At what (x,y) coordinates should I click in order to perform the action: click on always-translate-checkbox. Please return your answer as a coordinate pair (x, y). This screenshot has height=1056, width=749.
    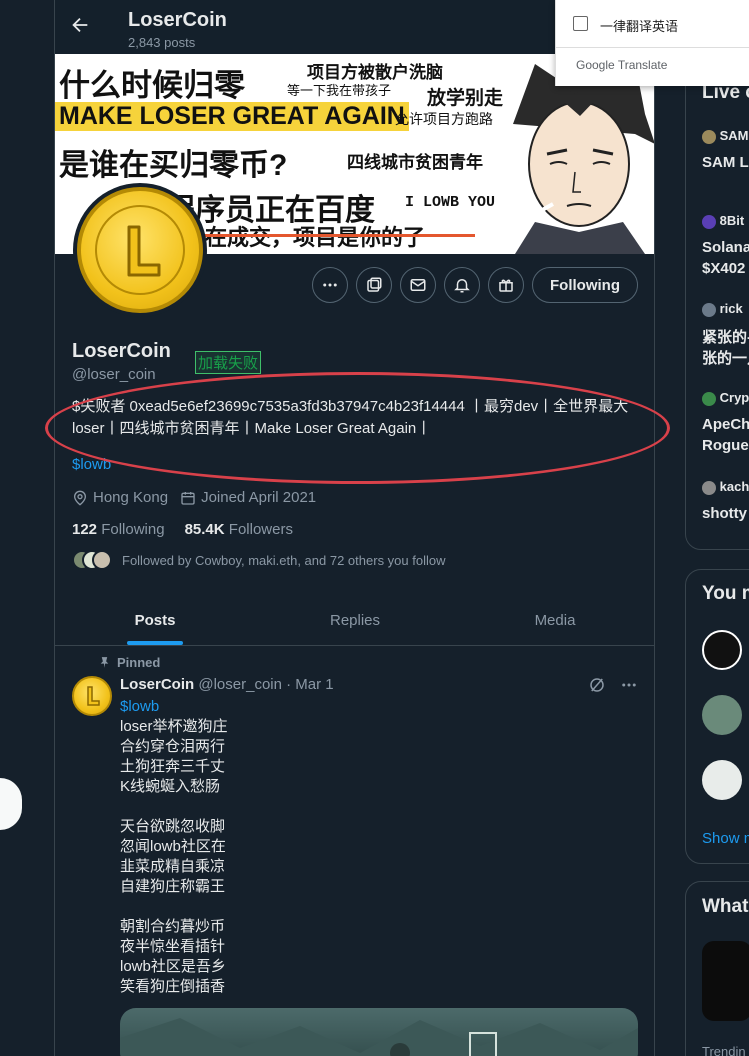
    Looking at the image, I should click on (580, 23).